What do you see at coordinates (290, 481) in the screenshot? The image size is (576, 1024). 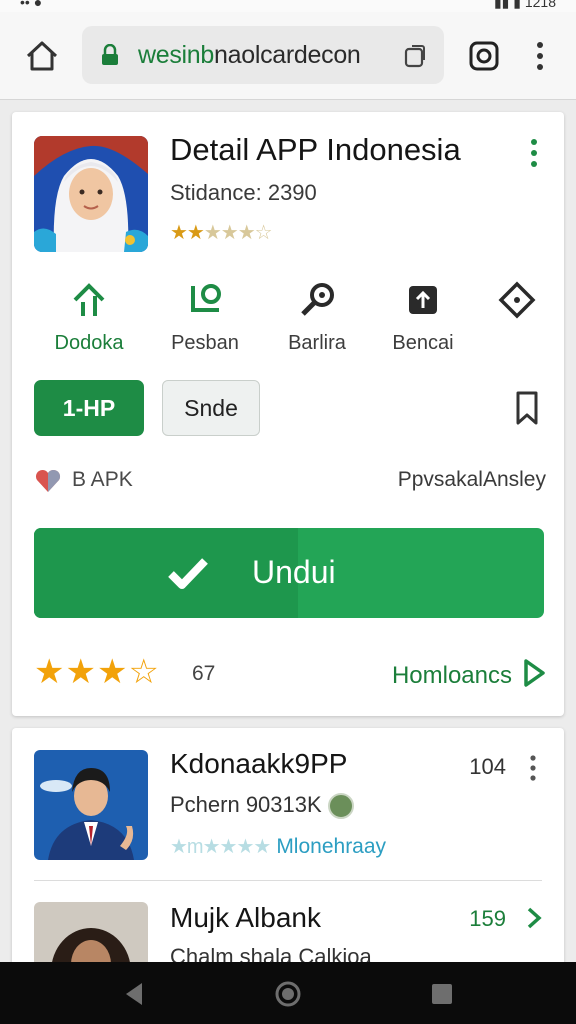 I see `meta-row: B APK PpvsakalAnsley` at bounding box center [290, 481].